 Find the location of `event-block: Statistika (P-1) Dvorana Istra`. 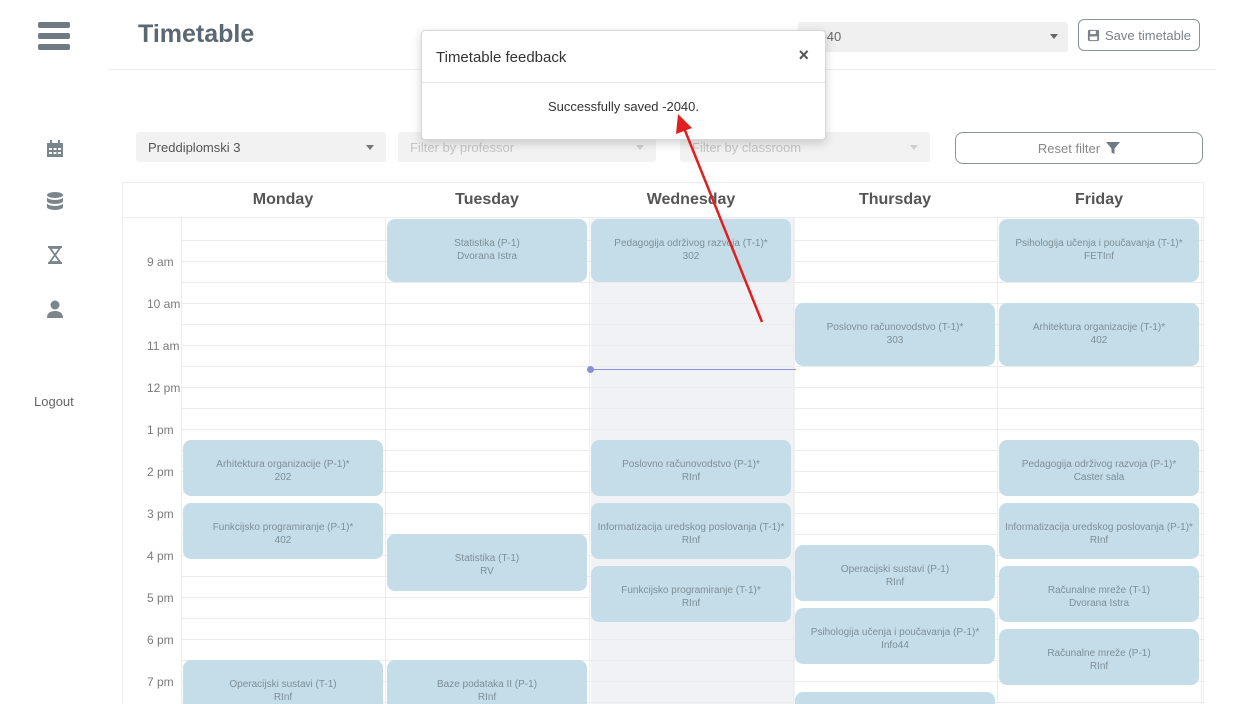

event-block: Statistika (P-1) Dvorana Istra is located at coordinates (487, 250).